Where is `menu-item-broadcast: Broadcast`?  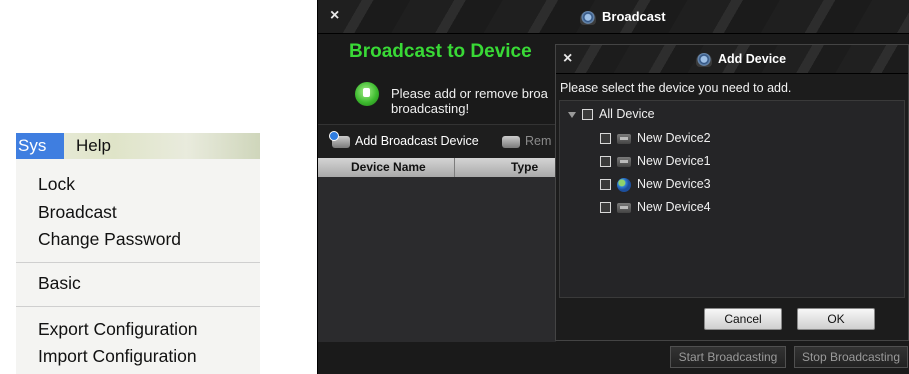
menu-item-broadcast: Broadcast is located at coordinates (77, 212).